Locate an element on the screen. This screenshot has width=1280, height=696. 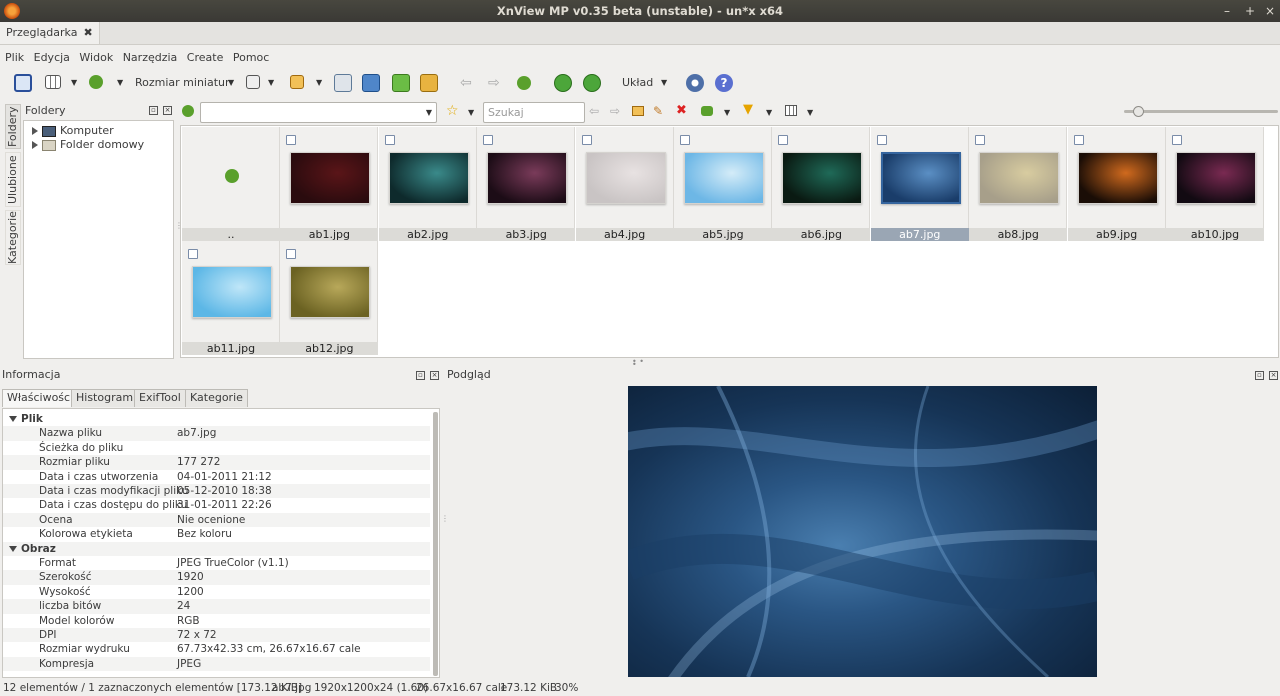
tree-item-home: Folder domowy is located at coordinates (88, 145).